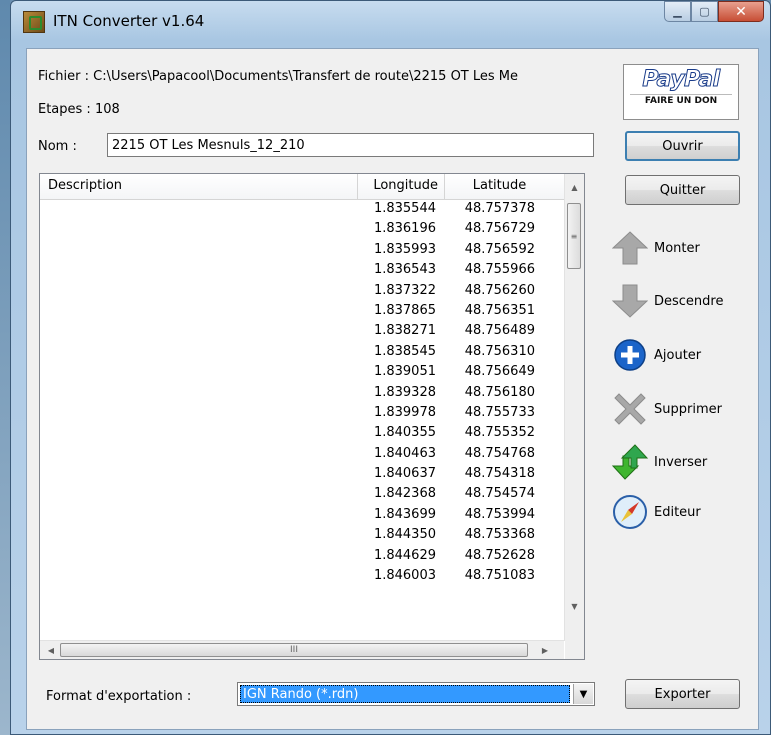 The height and width of the screenshot is (735, 771). What do you see at coordinates (678, 355) in the screenshot?
I see `add-label: Ajouter` at bounding box center [678, 355].